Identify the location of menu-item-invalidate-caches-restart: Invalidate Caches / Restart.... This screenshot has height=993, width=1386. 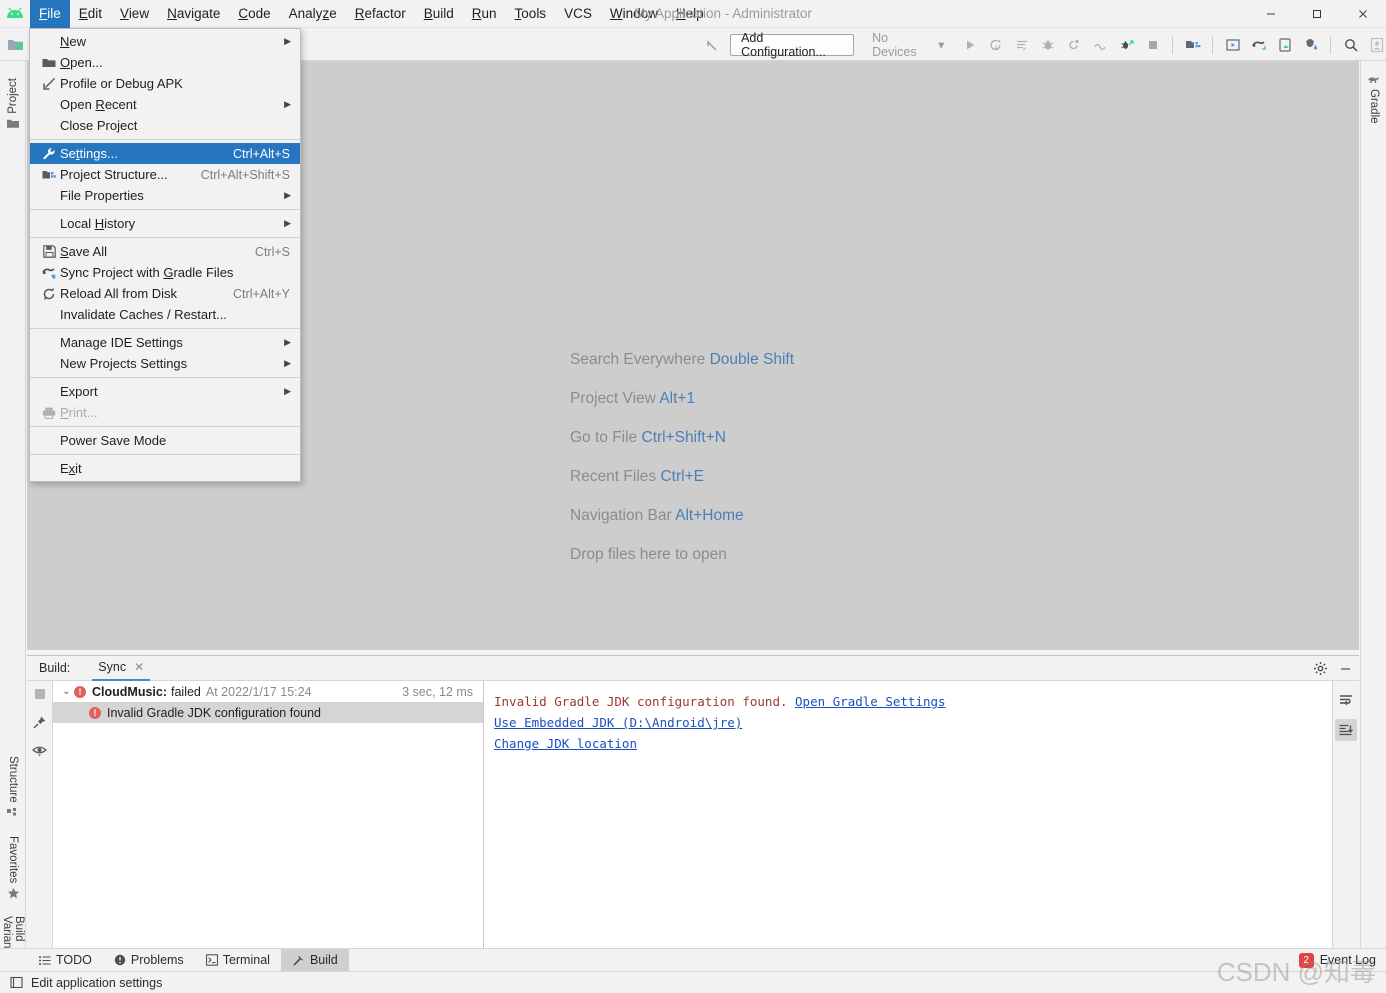
(165, 314).